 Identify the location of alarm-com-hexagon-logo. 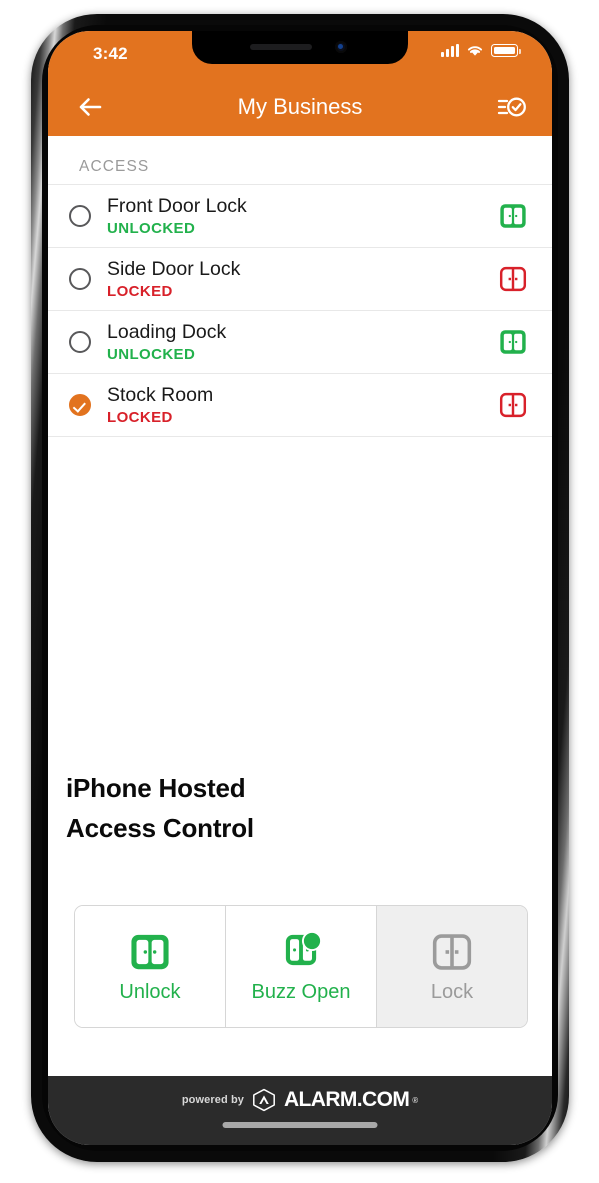
(264, 1100).